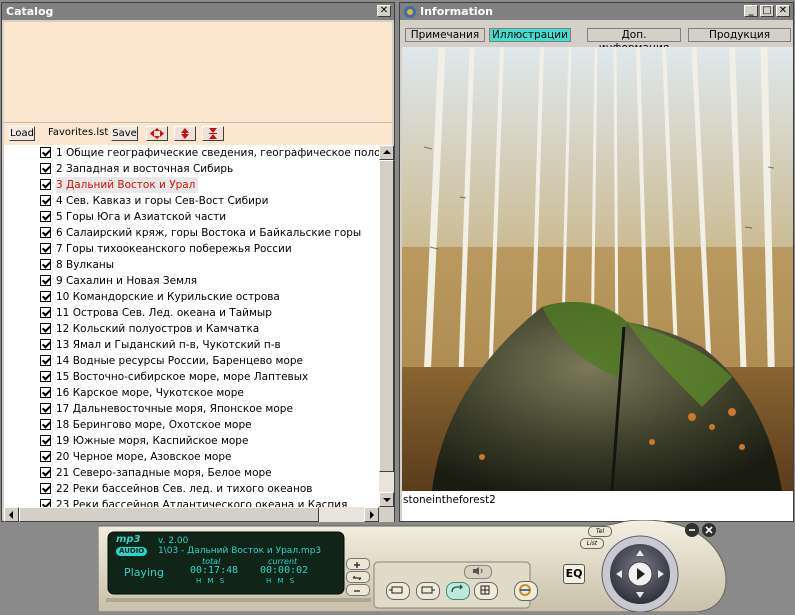  What do you see at coordinates (458, 591) in the screenshot?
I see `repeat-button` at bounding box center [458, 591].